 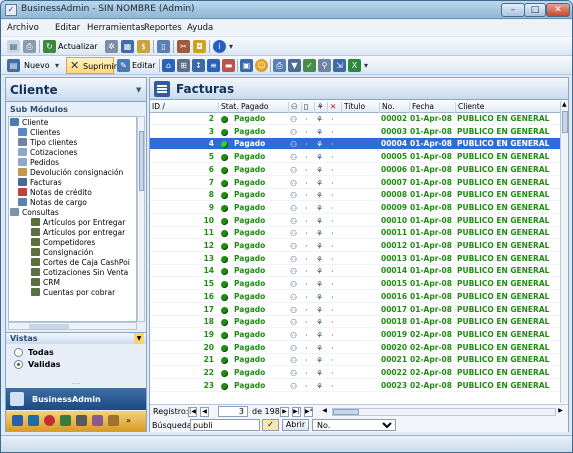 I want to click on view-icon: ▣, so click(x=246, y=65).